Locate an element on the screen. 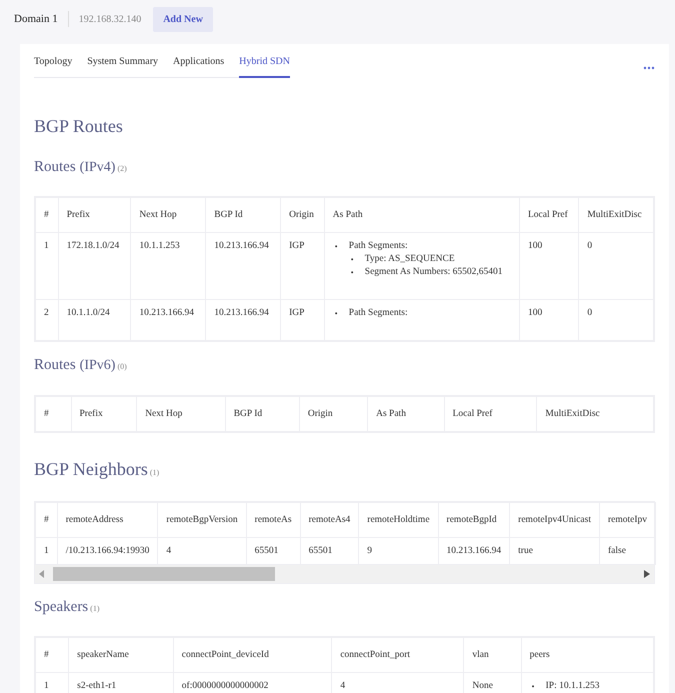 The width and height of the screenshot is (675, 693). table-cell: /10.213.166.94:19930 is located at coordinates (107, 550).